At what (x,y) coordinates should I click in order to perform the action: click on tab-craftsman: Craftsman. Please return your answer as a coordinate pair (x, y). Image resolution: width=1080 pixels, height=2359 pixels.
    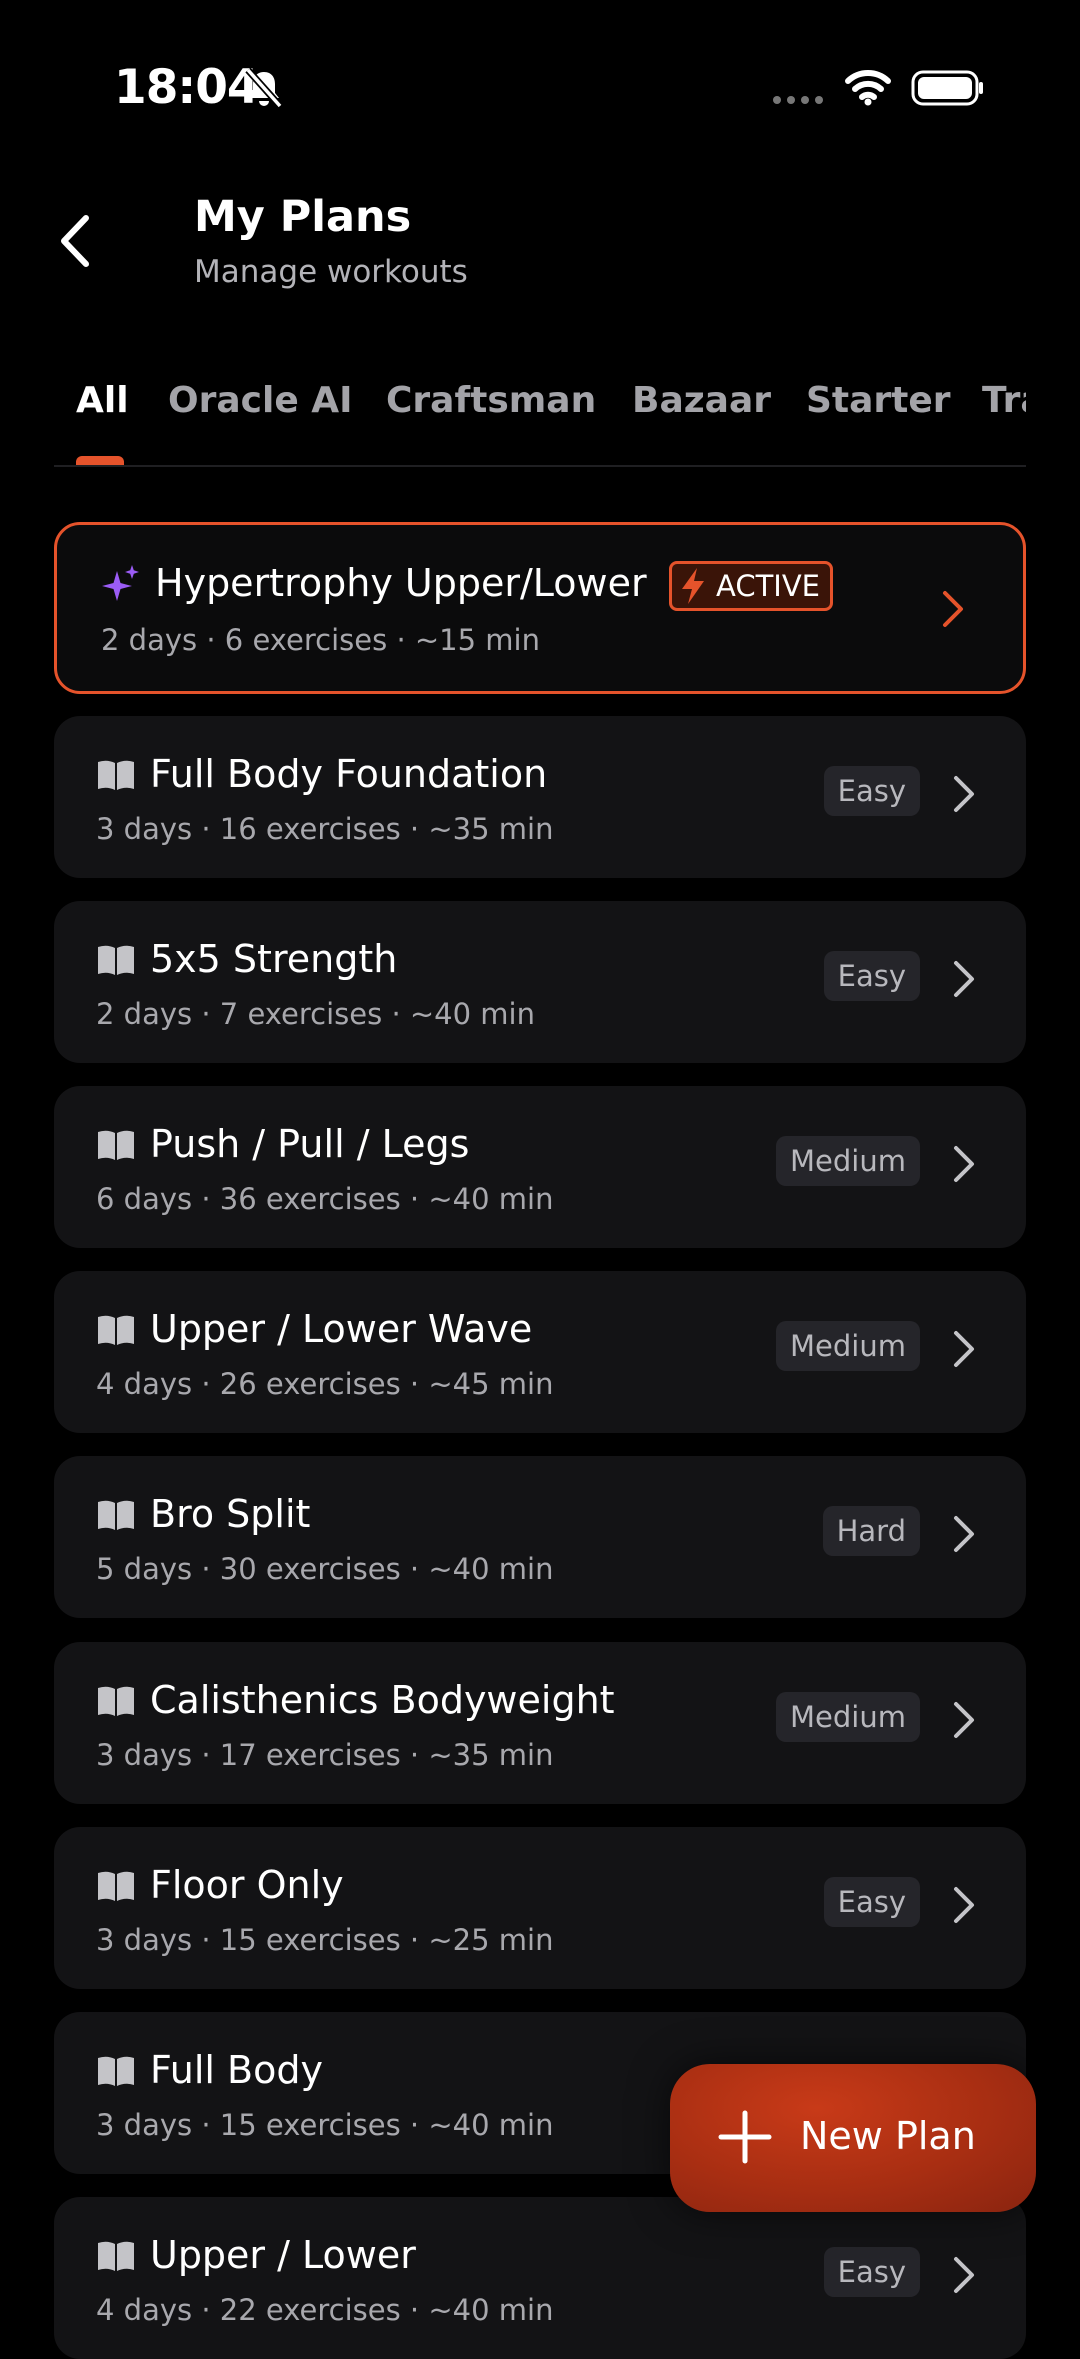
    Looking at the image, I should click on (491, 400).